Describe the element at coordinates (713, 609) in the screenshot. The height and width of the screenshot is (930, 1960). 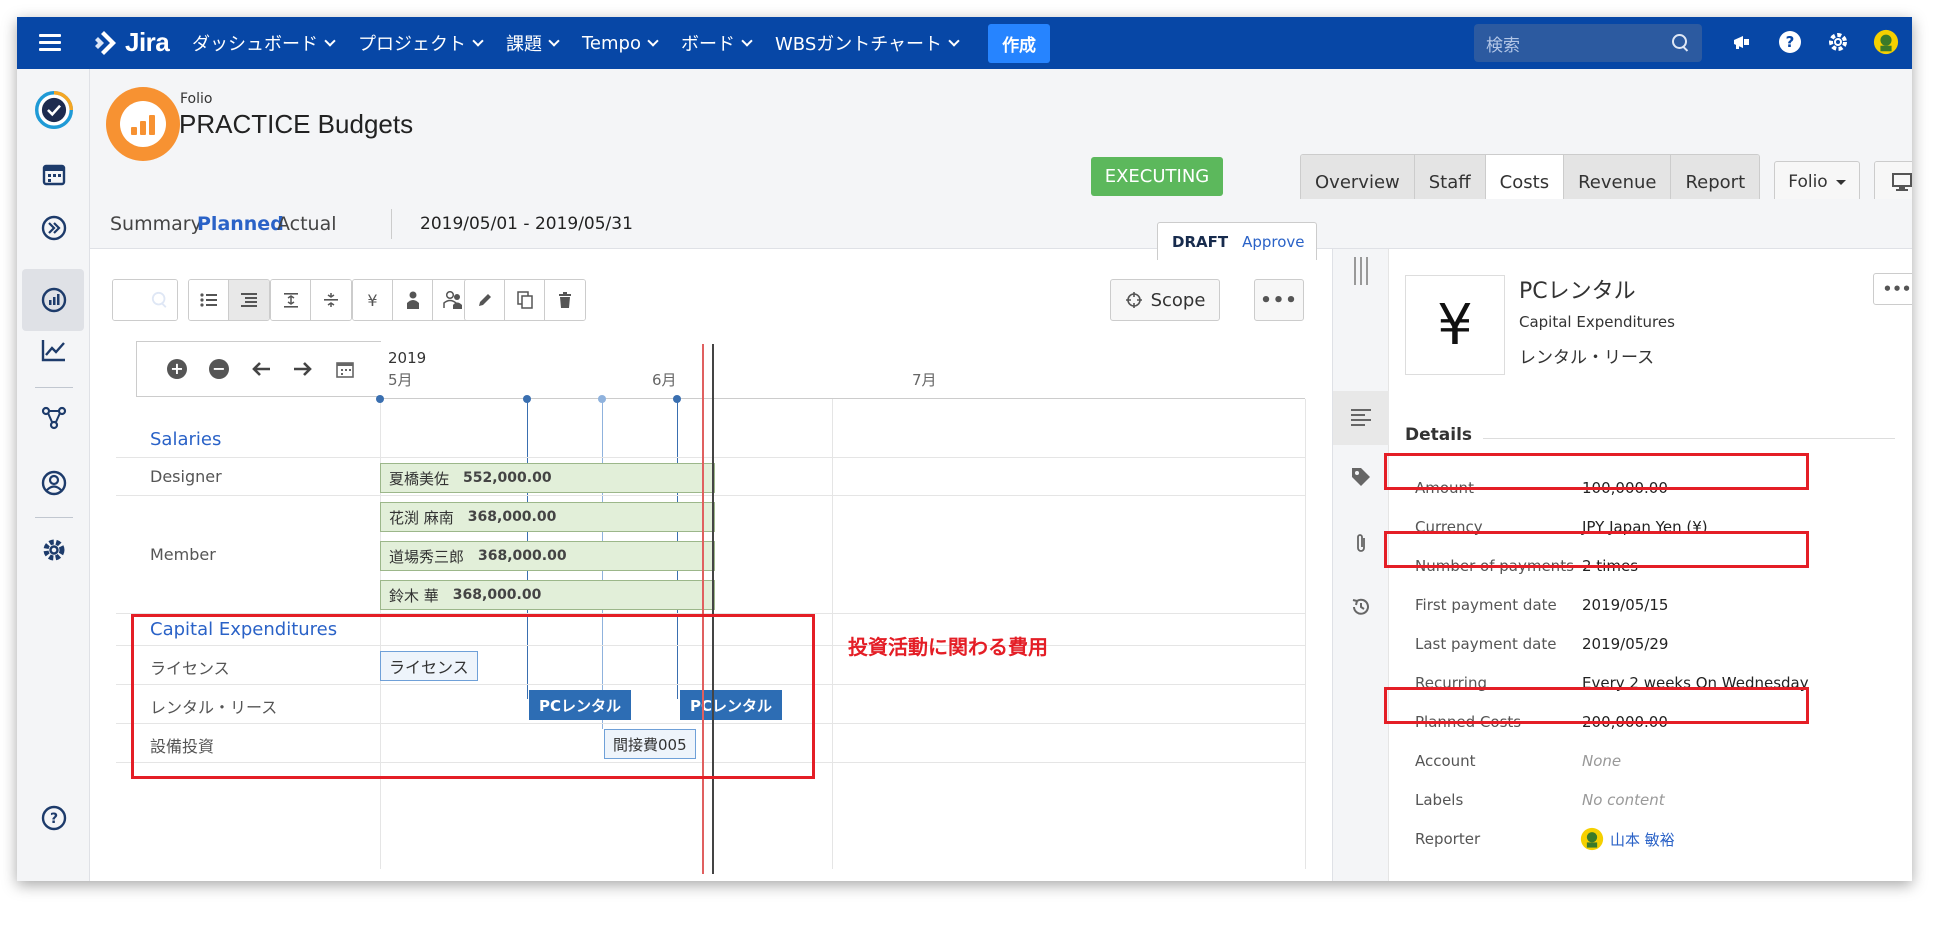
I see `period-end-line` at that location.